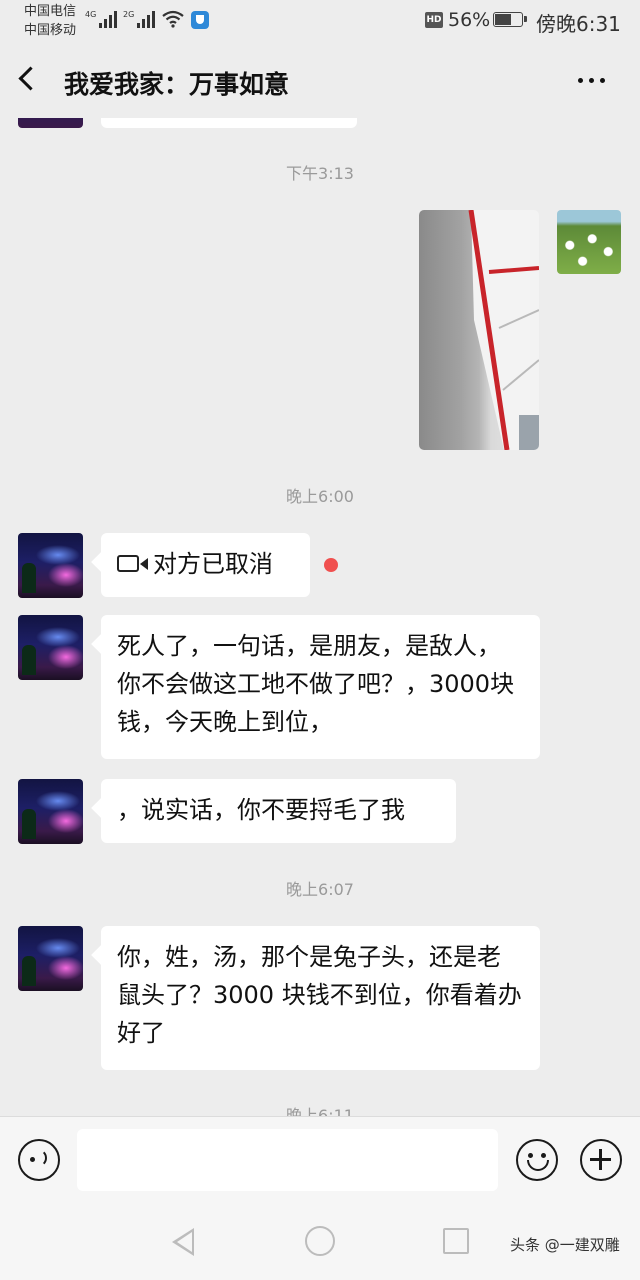 This screenshot has width=640, height=1280. I want to click on nav-recent-icon, so click(456, 1241).